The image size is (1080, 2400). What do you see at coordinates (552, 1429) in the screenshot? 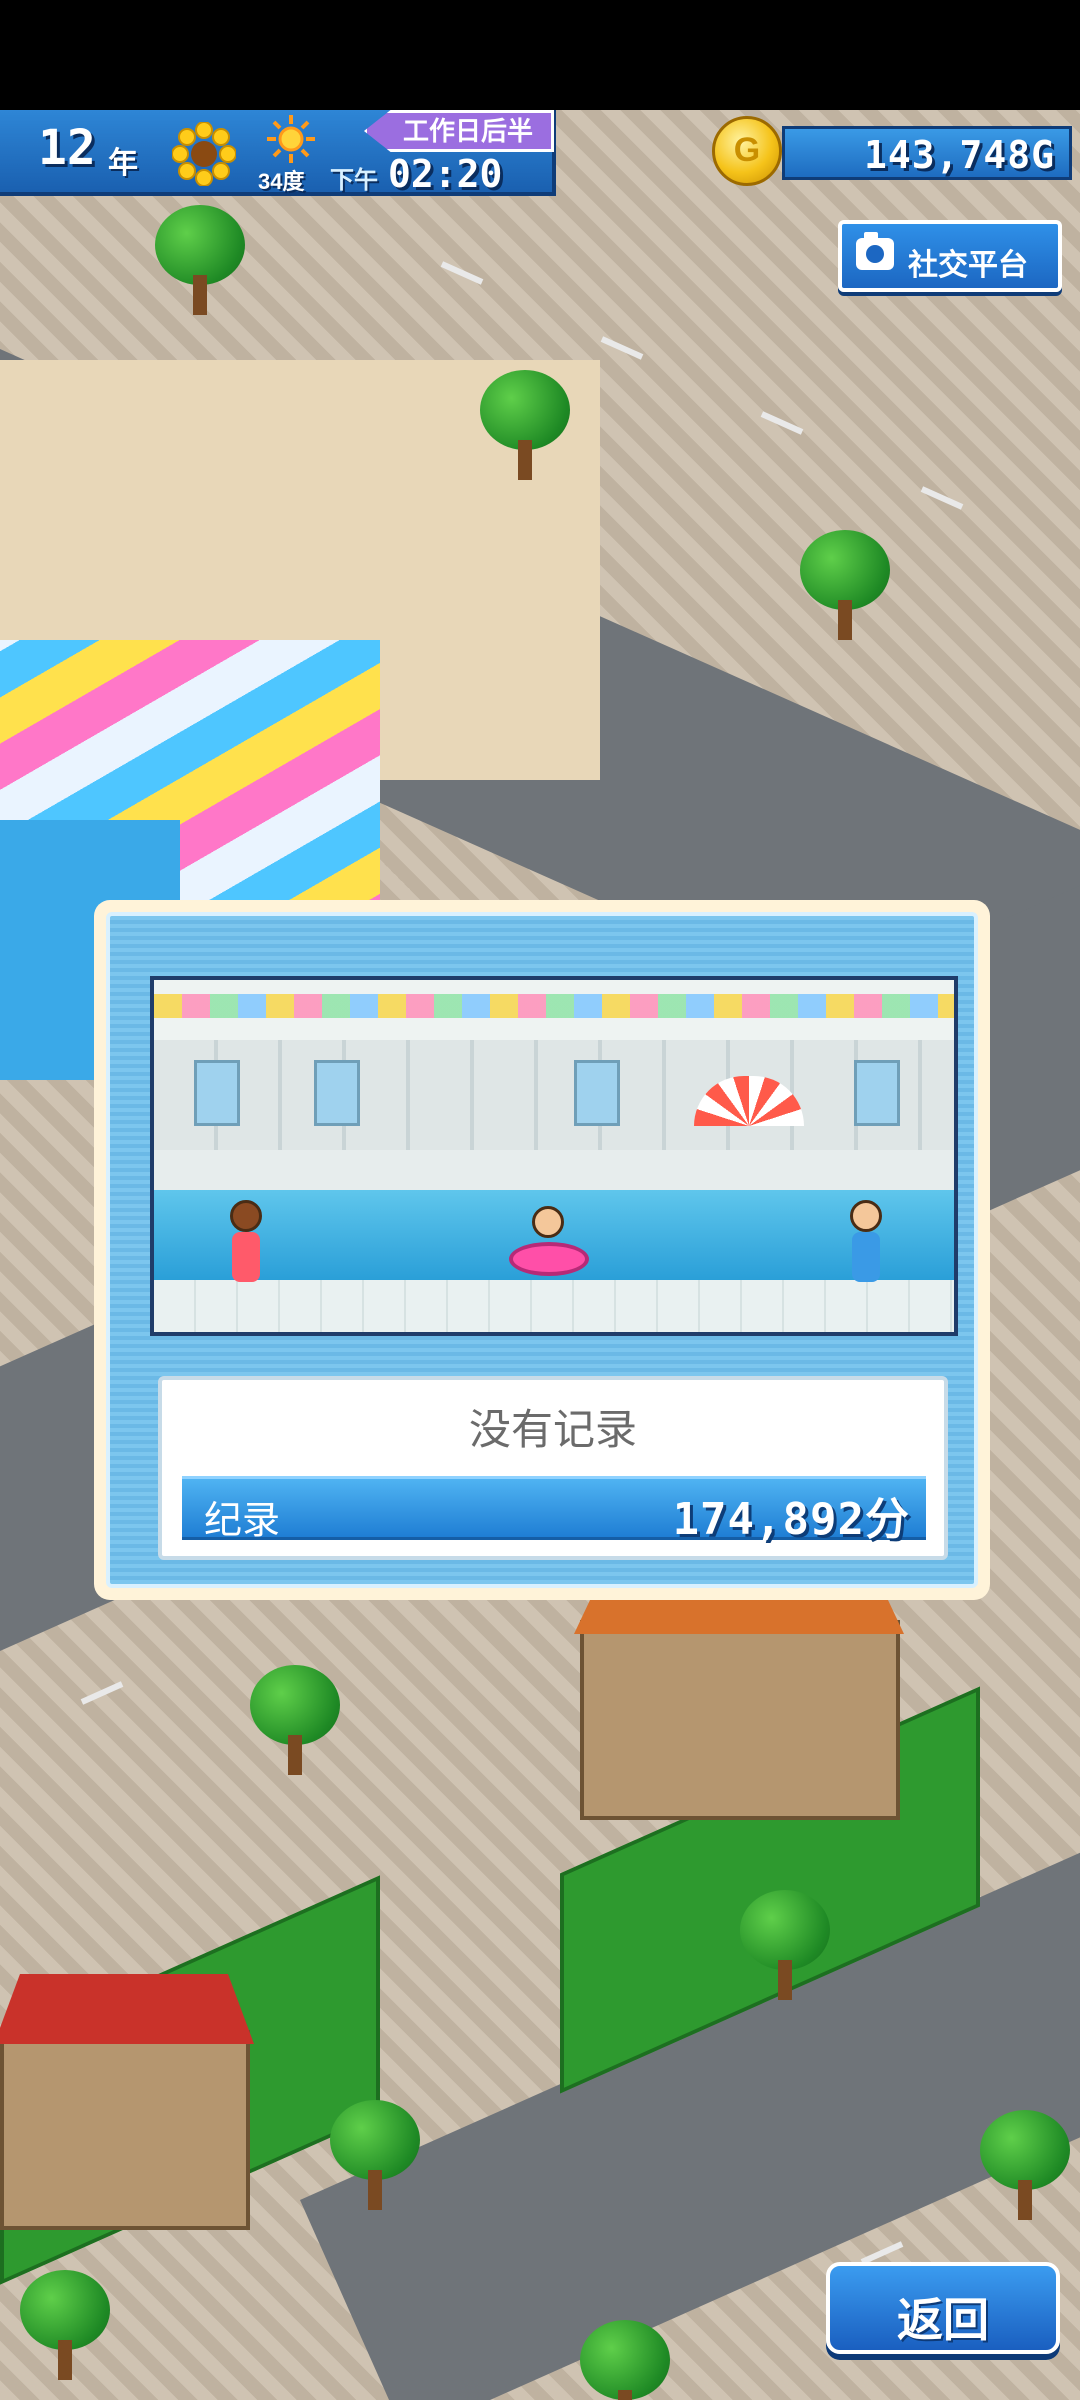
I see `no-record-text: 没有记录` at bounding box center [552, 1429].